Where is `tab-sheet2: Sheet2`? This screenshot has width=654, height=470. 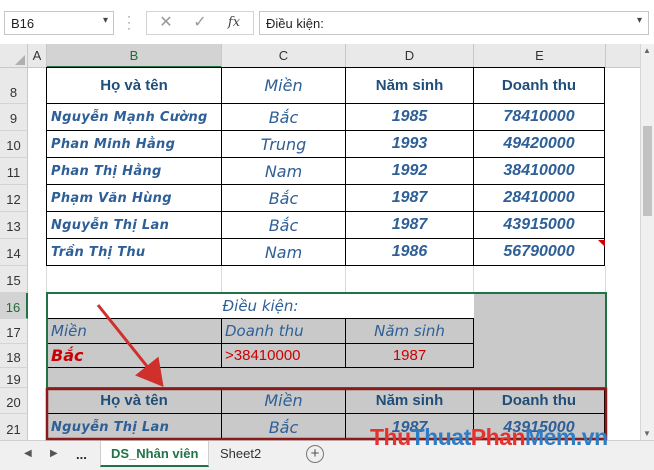
tab-sheet2: Sheet2 is located at coordinates (240, 454).